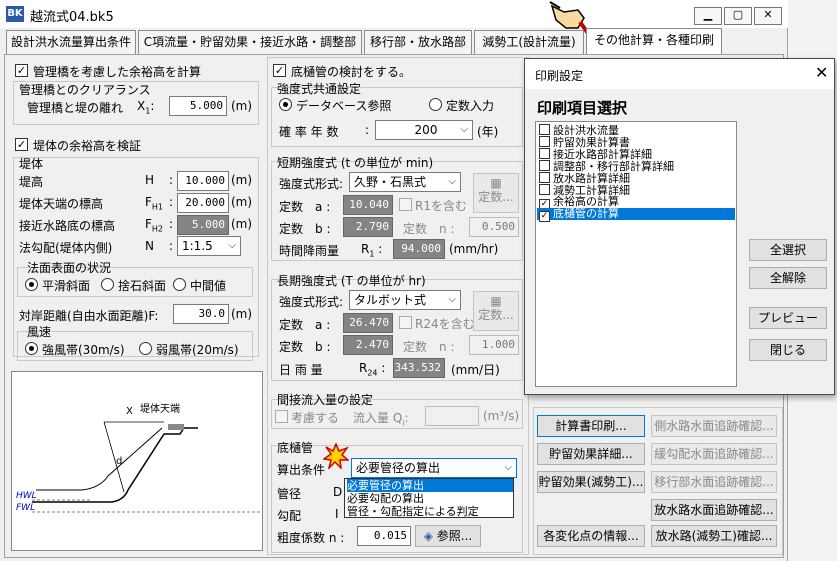 This screenshot has height=561, width=837. What do you see at coordinates (21, 144) in the screenshot?
I see `embank-checkbox: ✓` at bounding box center [21, 144].